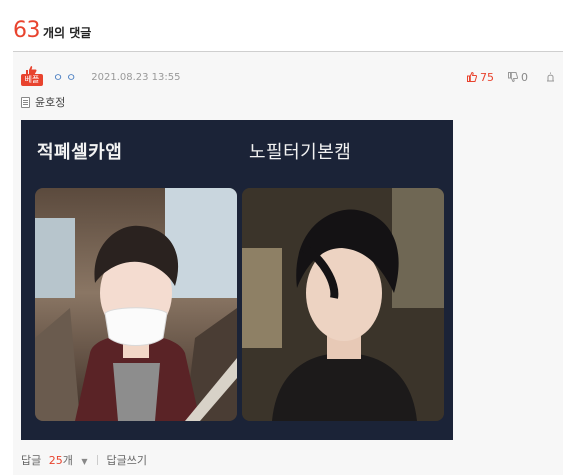  I want to click on comment-meta: 베플 ㅇㅇ 2021.08.23 13:55 75 0, so click(288, 77).